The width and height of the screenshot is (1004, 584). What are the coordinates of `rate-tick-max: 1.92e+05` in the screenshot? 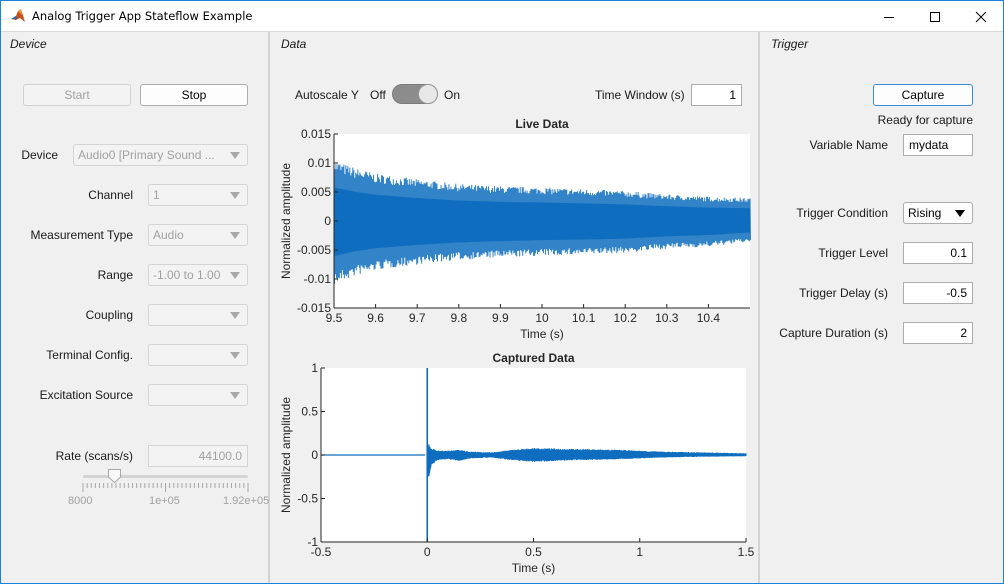 It's located at (246, 501).